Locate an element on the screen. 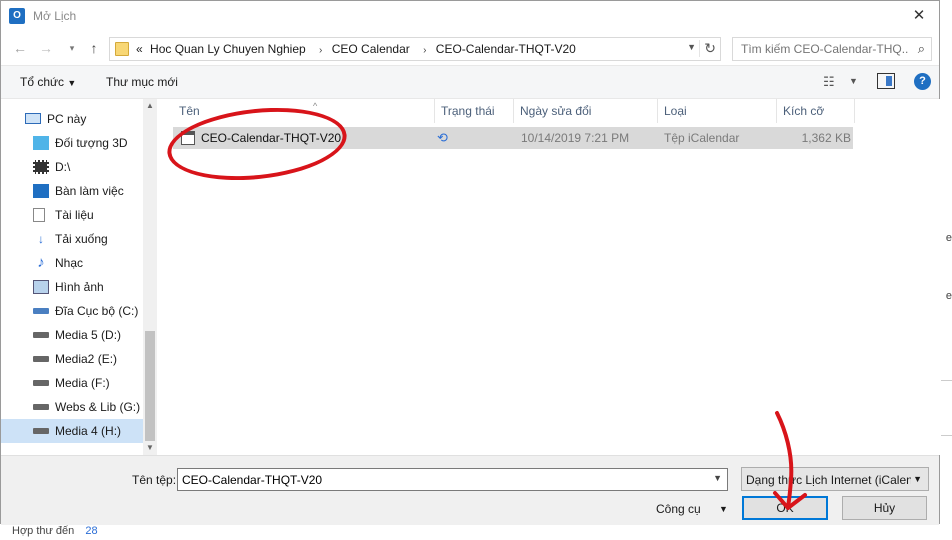  file-modified: 10/14/2019 7:21 PM is located at coordinates (575, 138).